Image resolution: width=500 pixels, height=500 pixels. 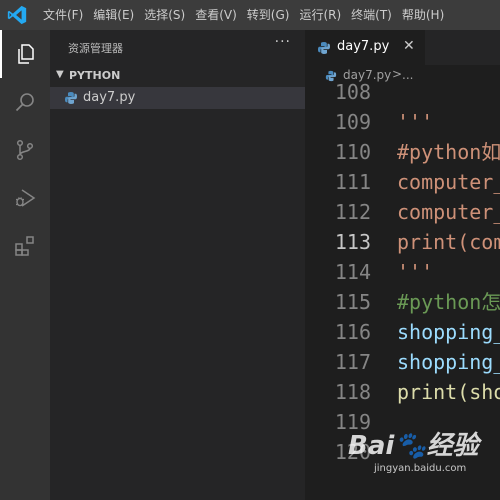 I want to click on line-number: 110, so click(x=352, y=152).